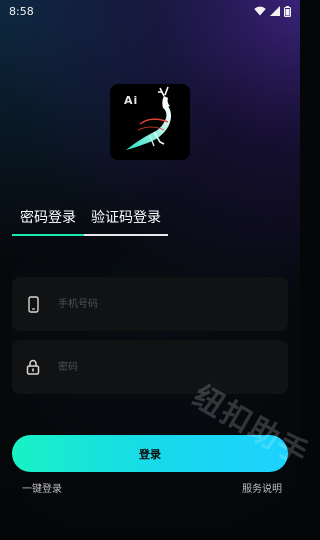 The image size is (320, 540). I want to click on lock-icon, so click(33, 367).